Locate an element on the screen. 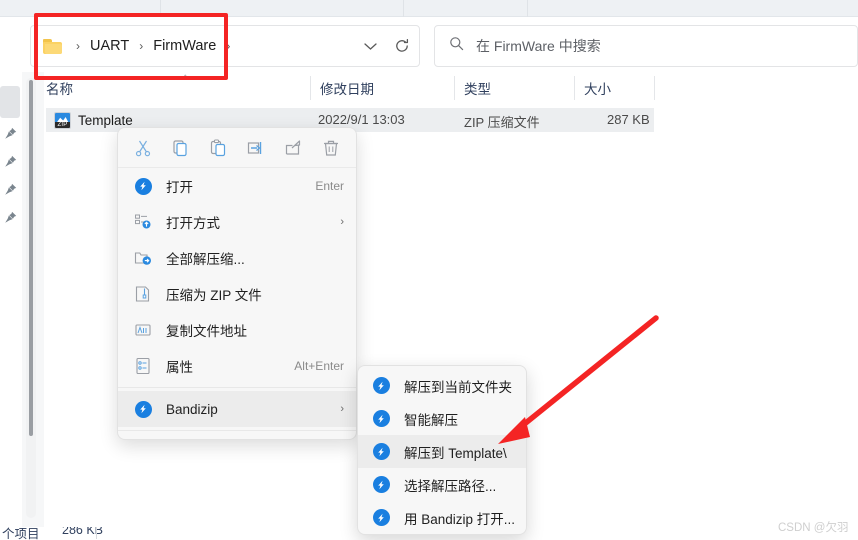 The image size is (858, 540). command-bar-underline is located at coordinates (429, 17).